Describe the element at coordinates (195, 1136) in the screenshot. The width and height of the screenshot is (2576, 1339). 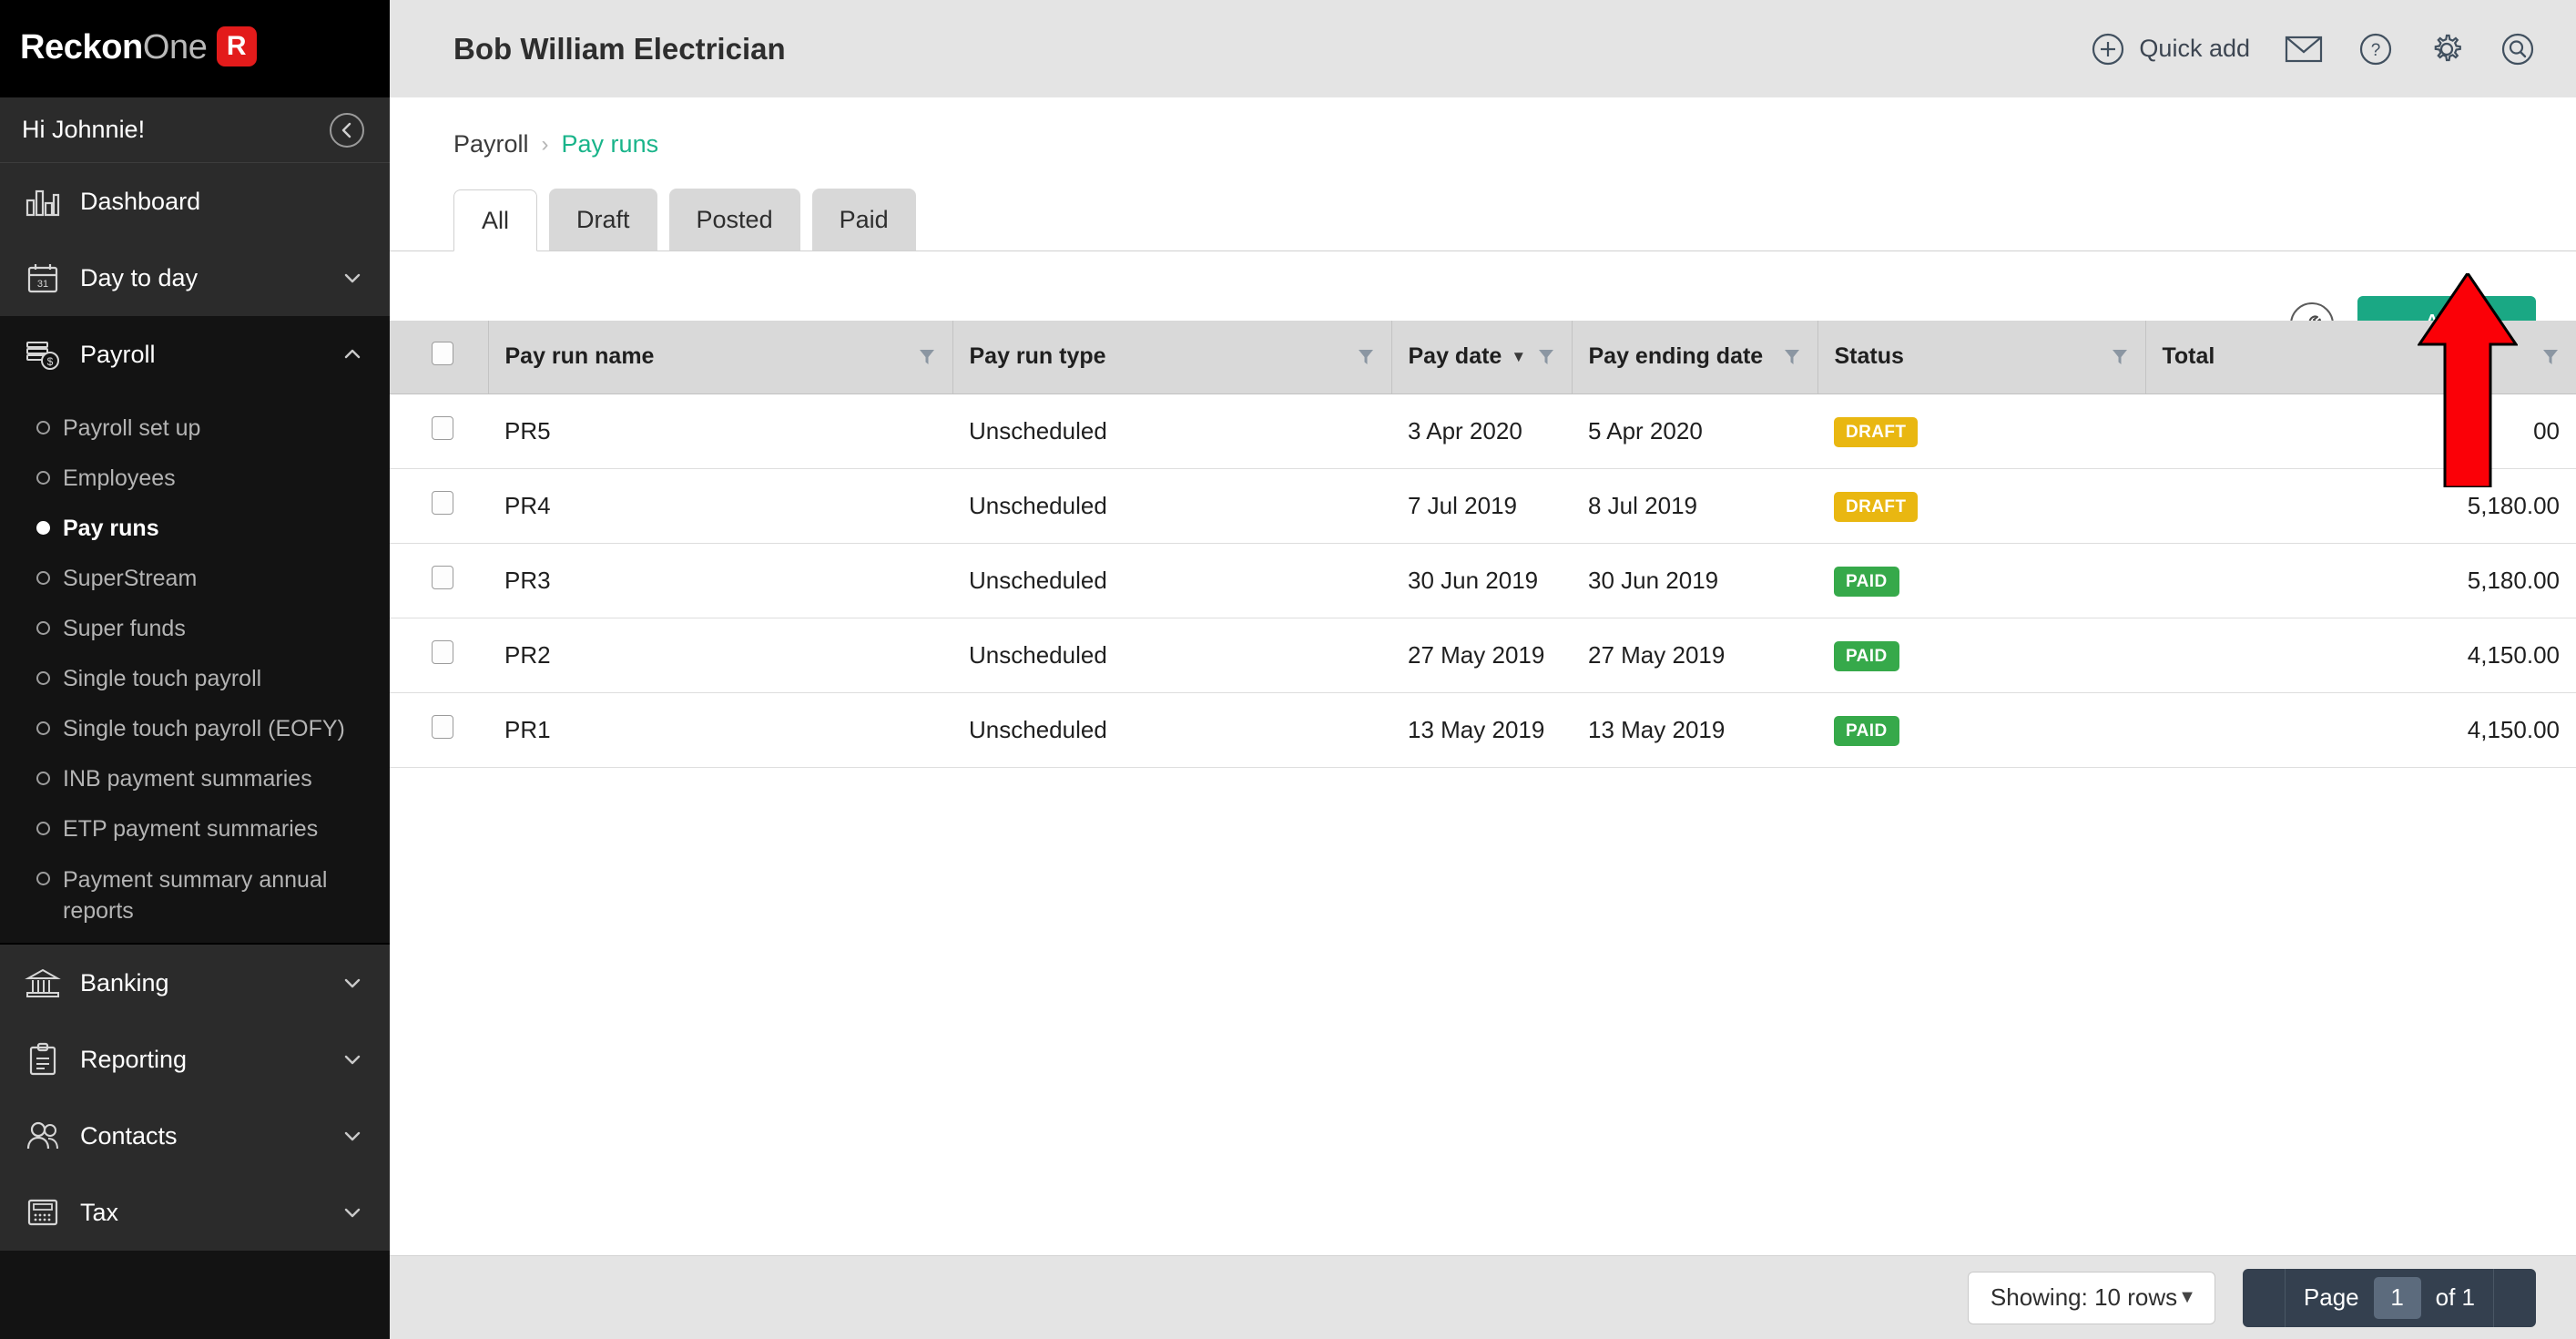
I see `sidebar-item-contacts: Contacts` at that location.